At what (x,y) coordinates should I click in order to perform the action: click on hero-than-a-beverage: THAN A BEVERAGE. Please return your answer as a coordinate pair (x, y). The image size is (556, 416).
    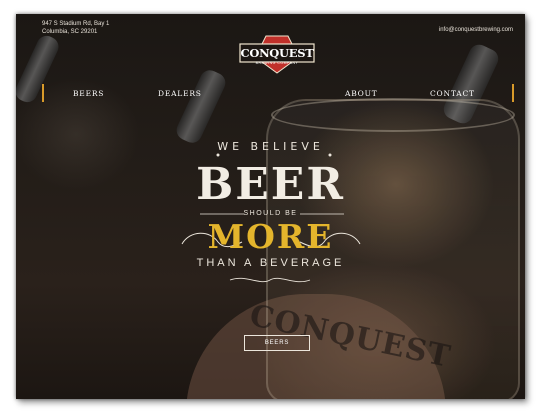
    Looking at the image, I should click on (270, 263).